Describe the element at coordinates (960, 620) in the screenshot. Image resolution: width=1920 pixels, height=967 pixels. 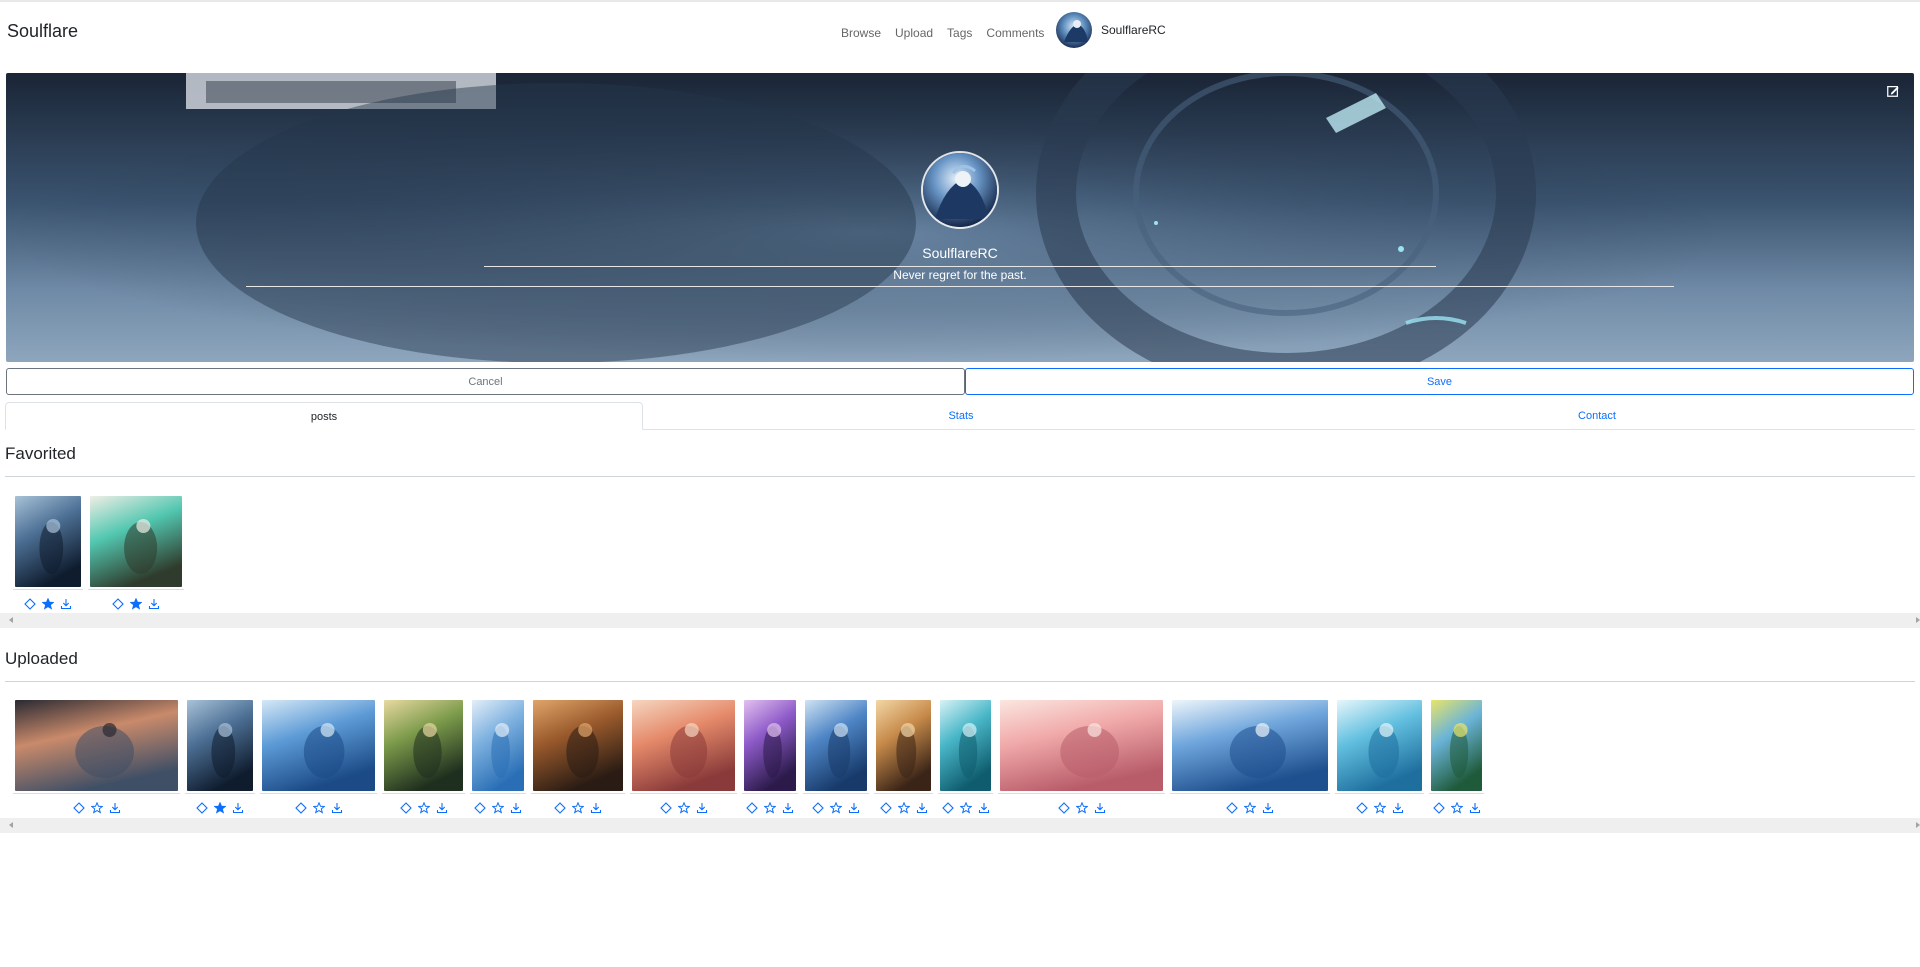
I see `favorited-scrollbar` at that location.